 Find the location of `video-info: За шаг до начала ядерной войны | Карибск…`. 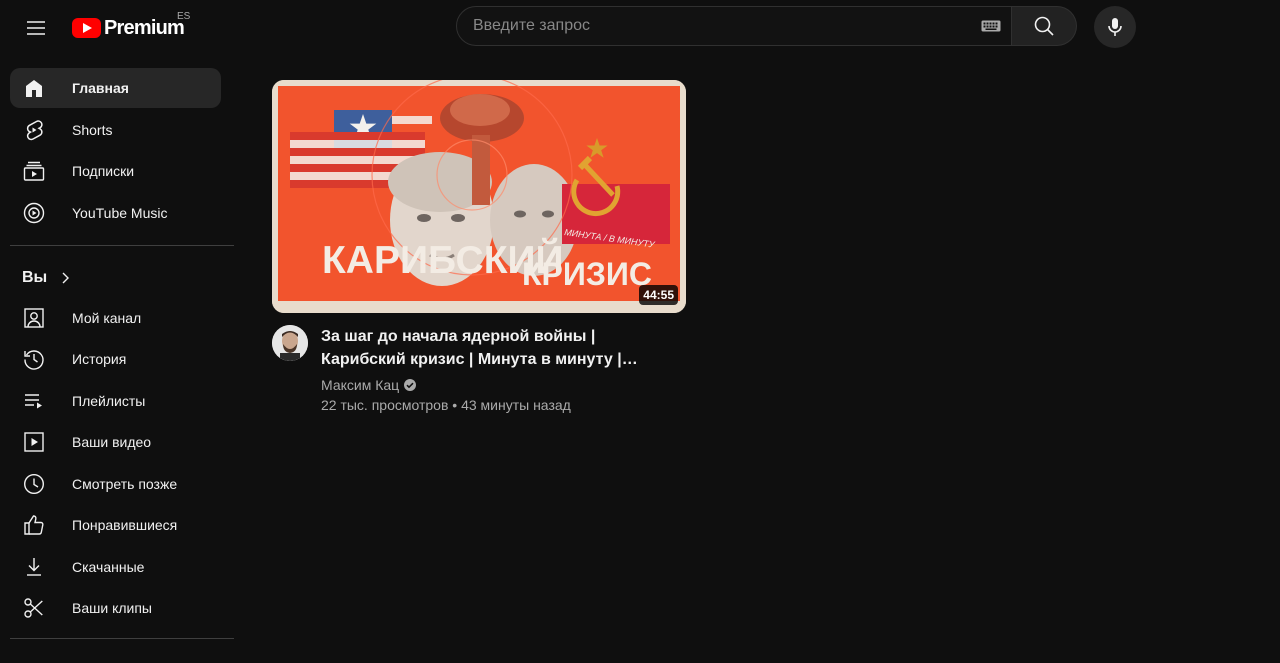

video-info: За шаг до начала ядерной войны | Карибск… is located at coordinates (491, 370).